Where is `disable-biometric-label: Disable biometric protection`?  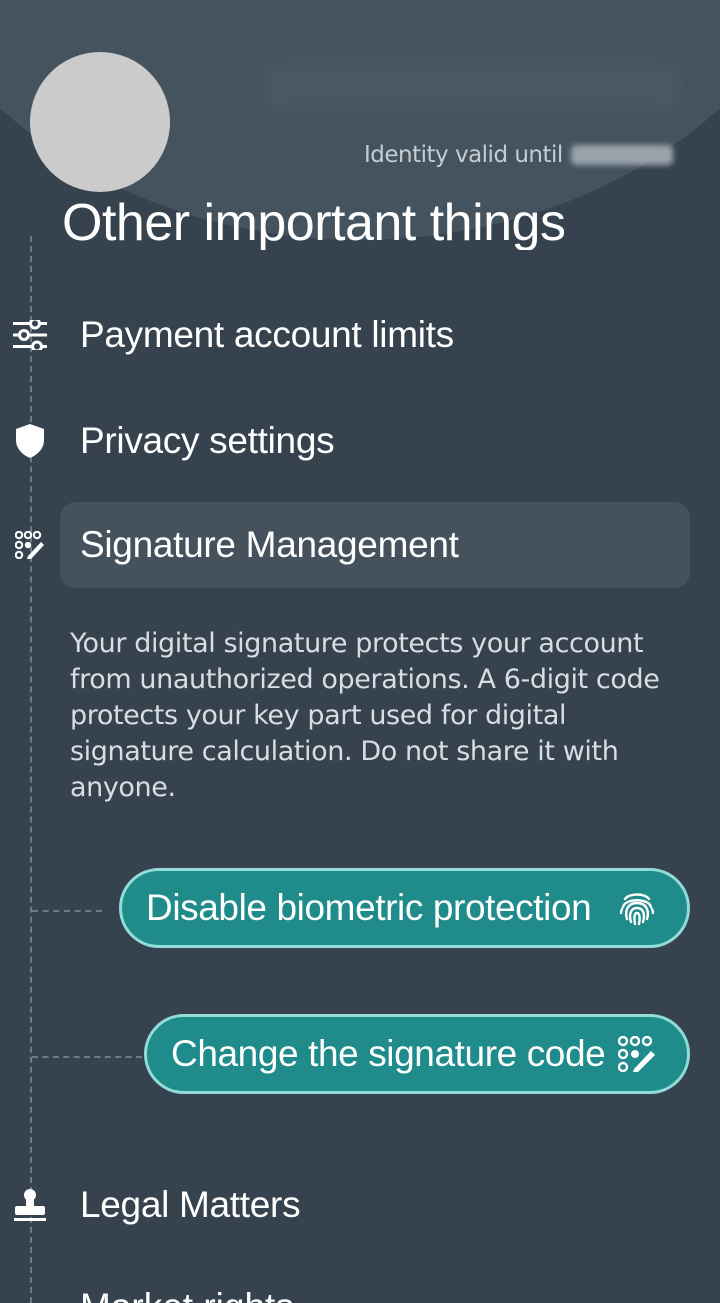 disable-biometric-label: Disable biometric protection is located at coordinates (369, 907).